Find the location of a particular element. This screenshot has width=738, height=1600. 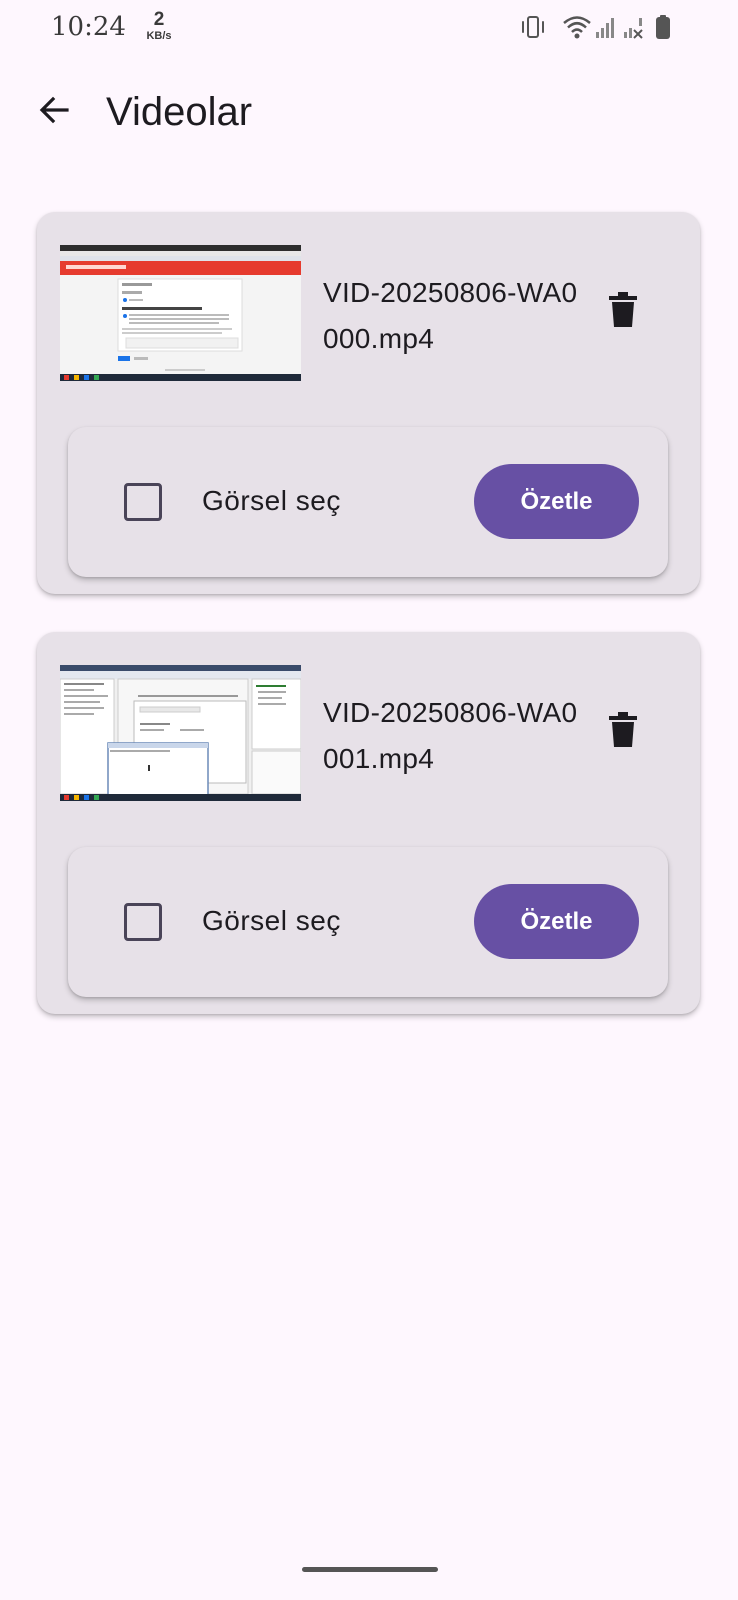

page-title: Videolar is located at coordinates (179, 112).